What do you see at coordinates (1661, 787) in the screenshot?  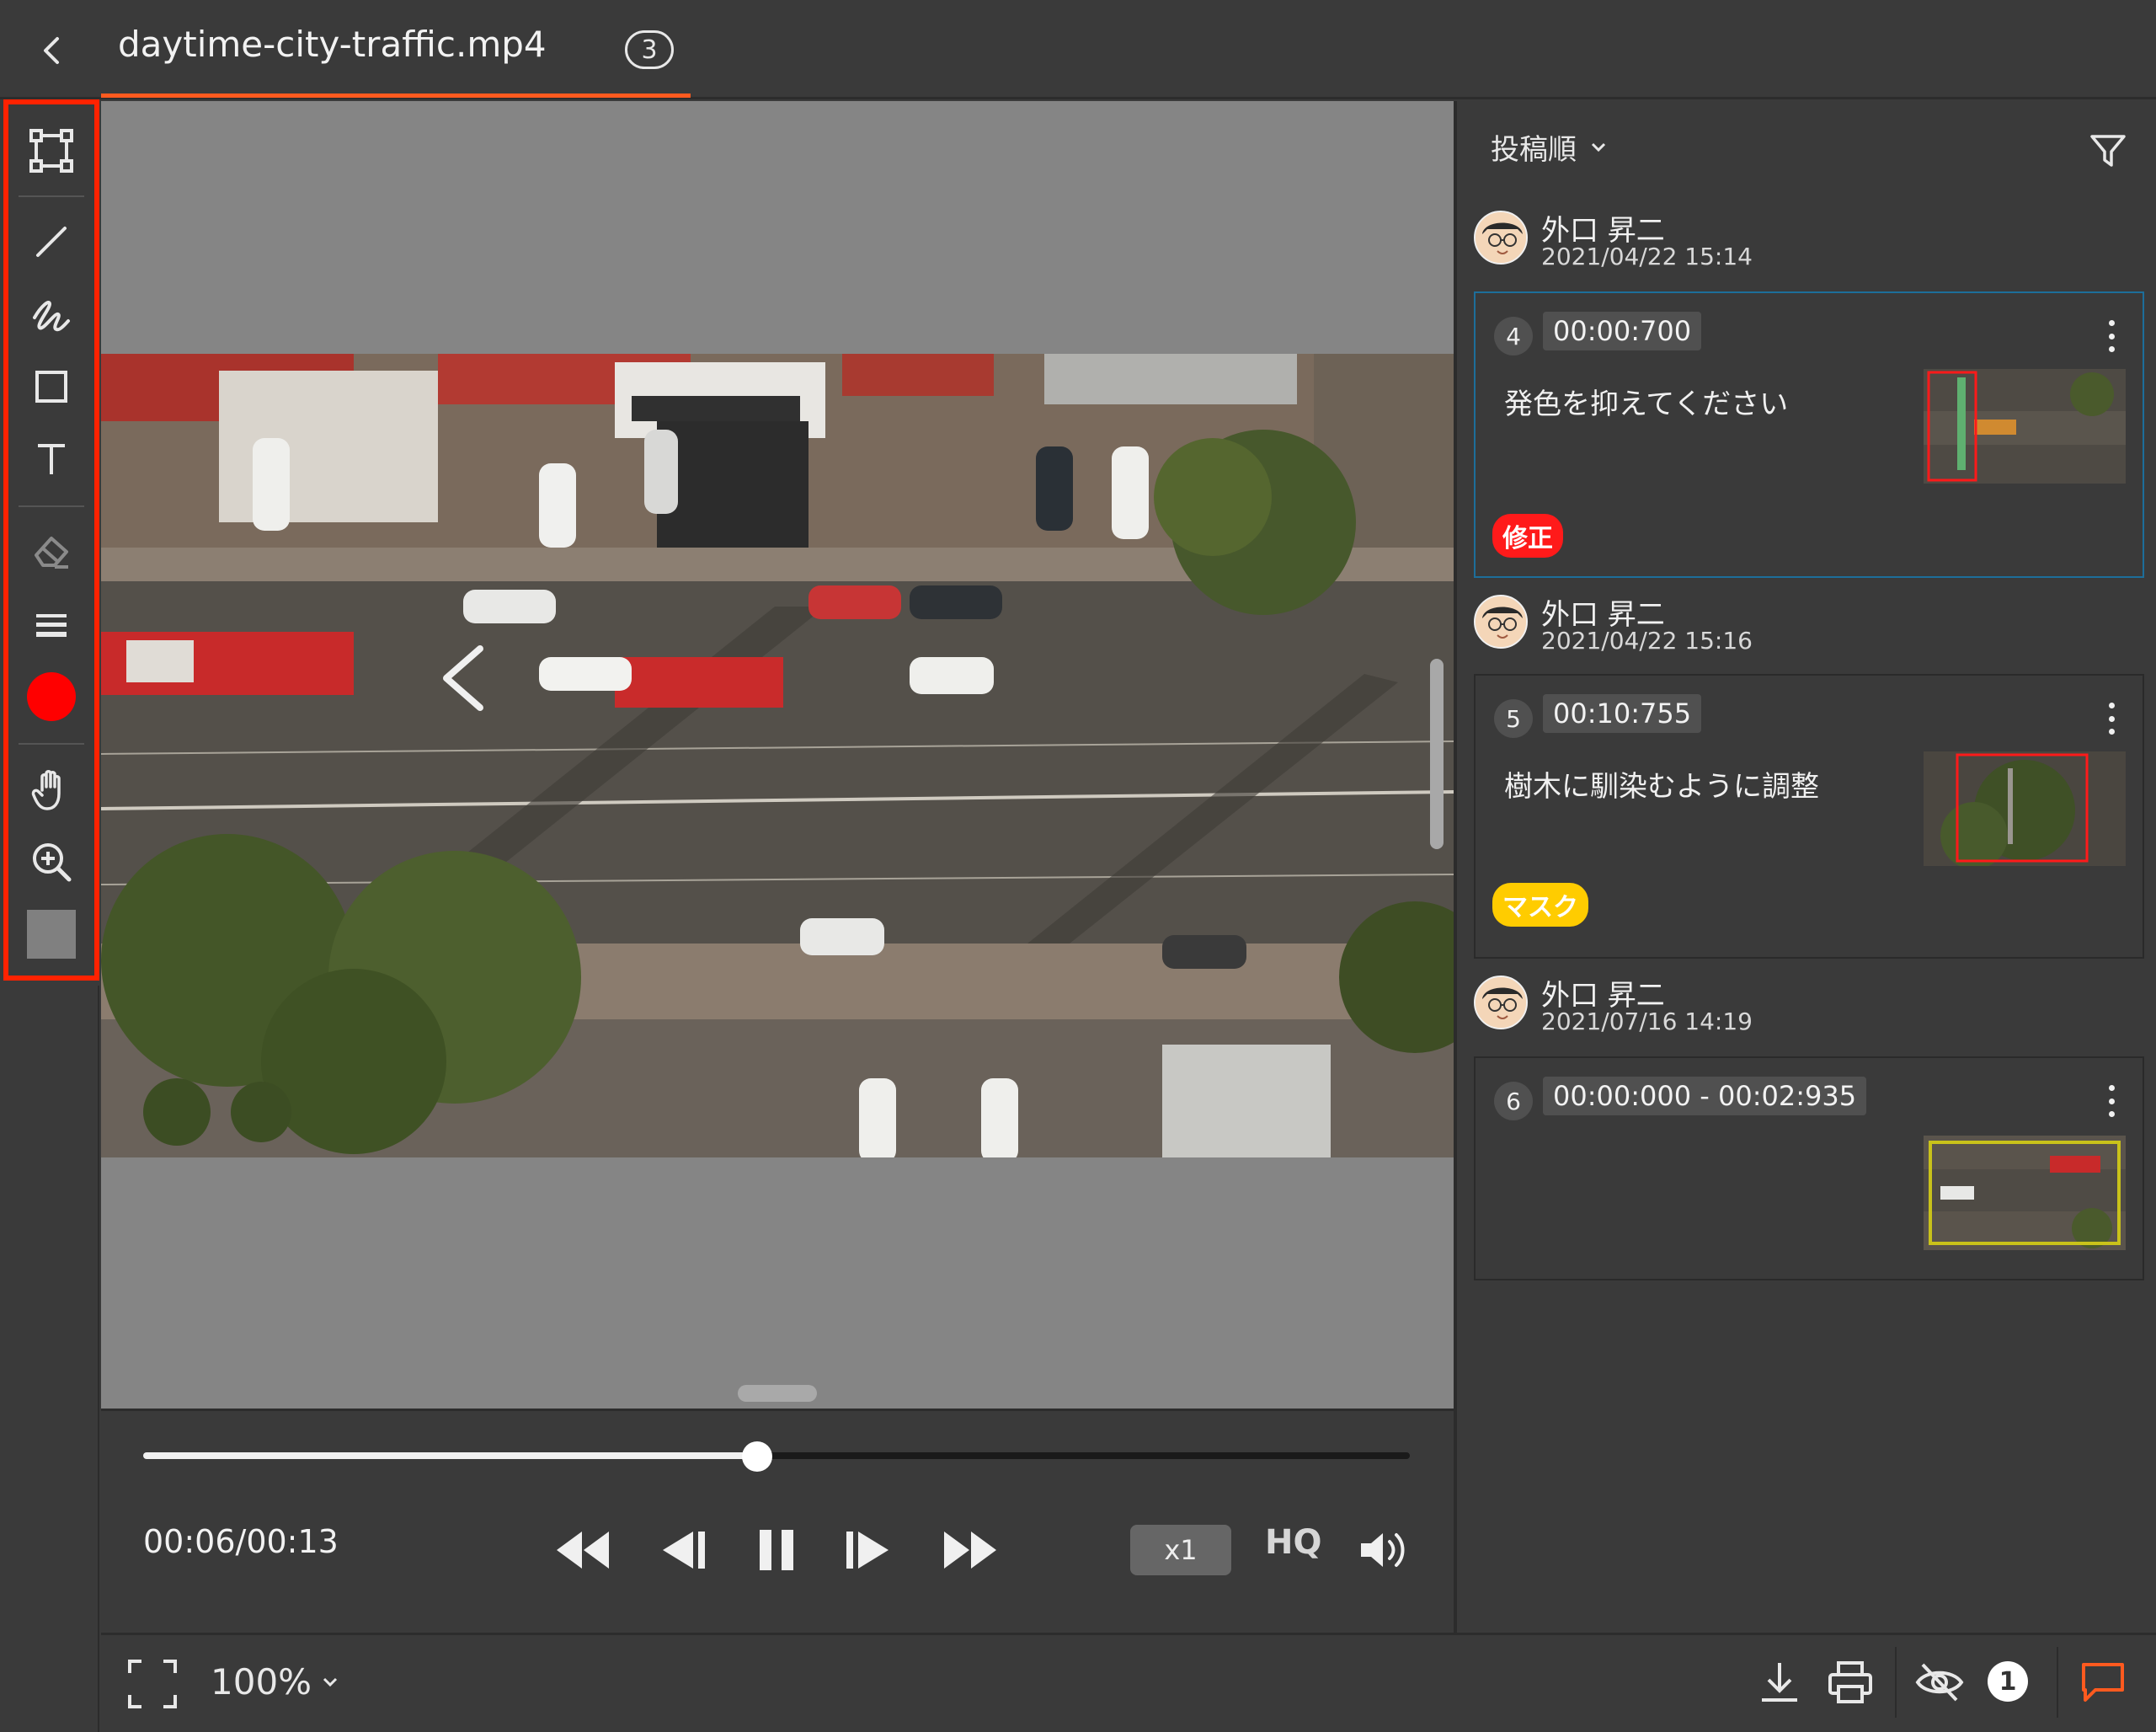 I see `comment-text: 樹木に馴染むように調整` at bounding box center [1661, 787].